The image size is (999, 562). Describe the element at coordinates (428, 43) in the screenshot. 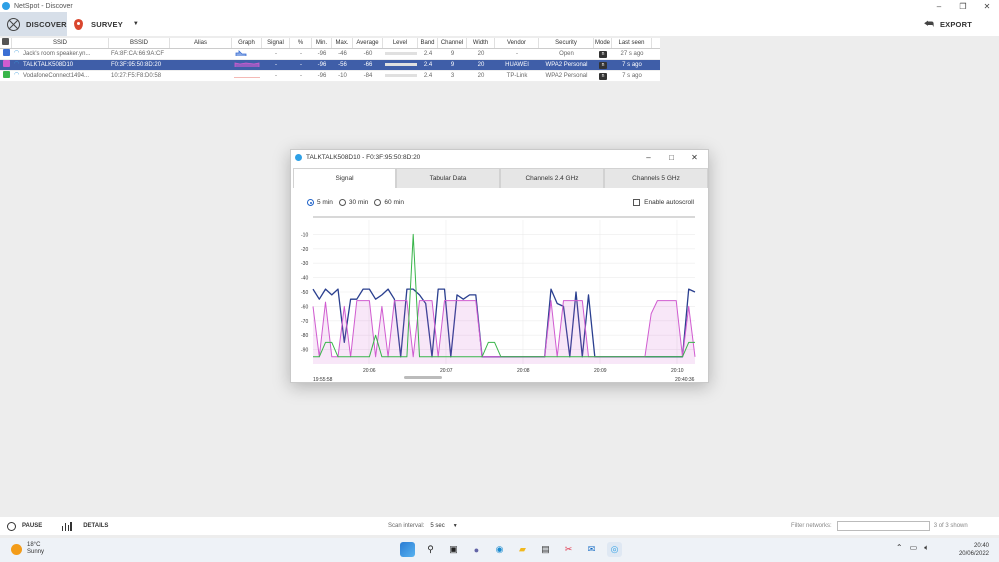

I see `column-header-band: Band` at that location.